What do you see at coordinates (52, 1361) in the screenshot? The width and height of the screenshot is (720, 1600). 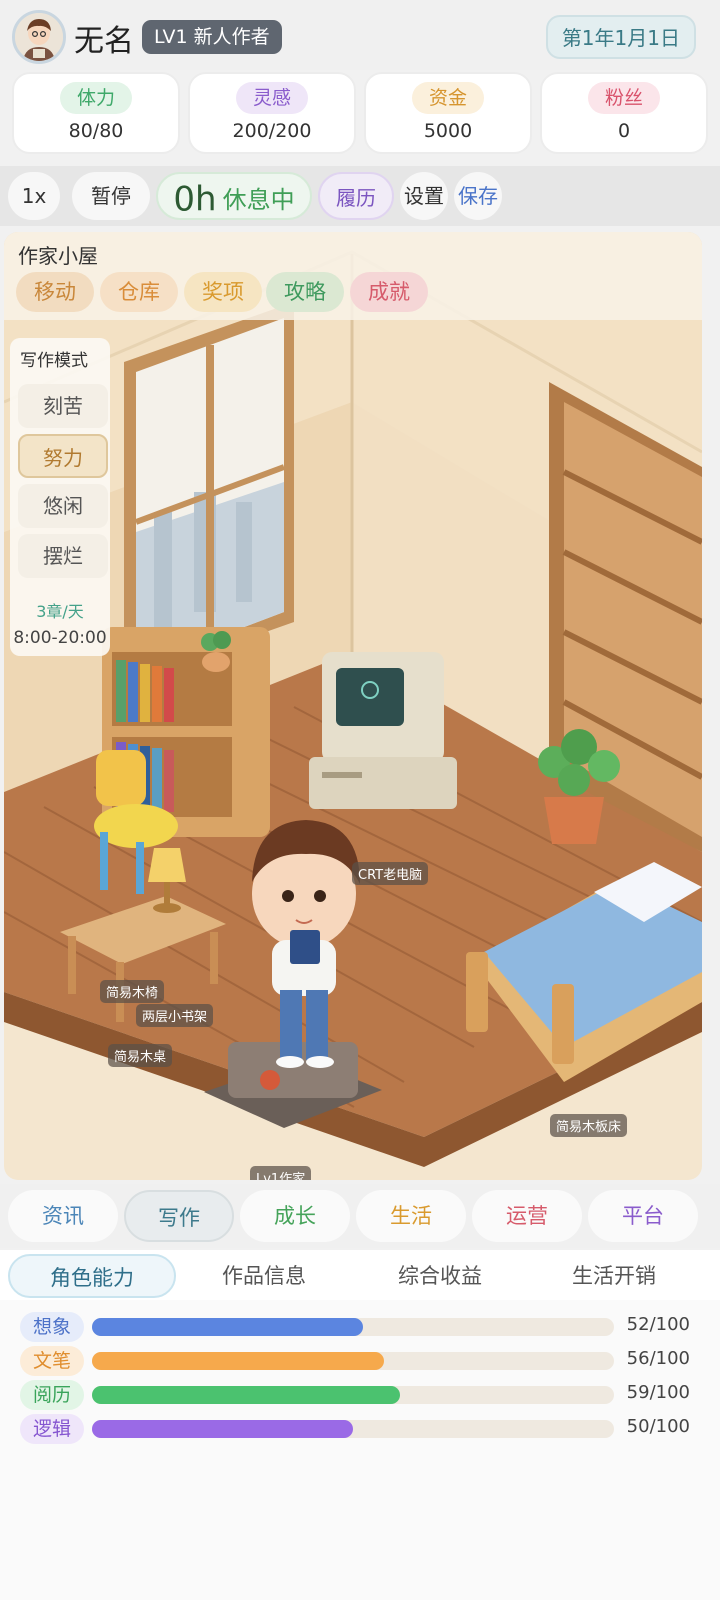 I see `ability-name: 文笔` at bounding box center [52, 1361].